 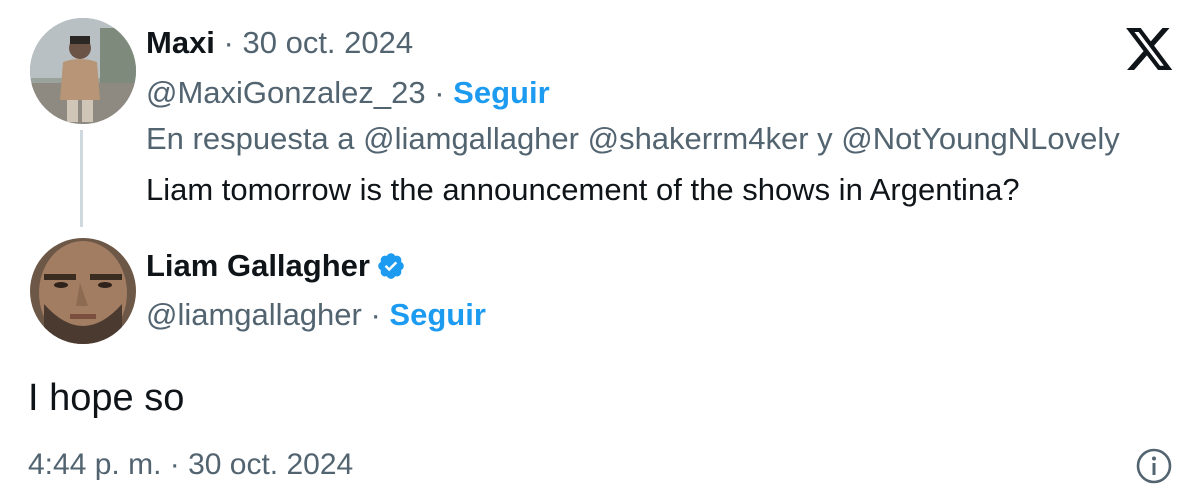 I want to click on author-name: Maxi, so click(x=180, y=42).